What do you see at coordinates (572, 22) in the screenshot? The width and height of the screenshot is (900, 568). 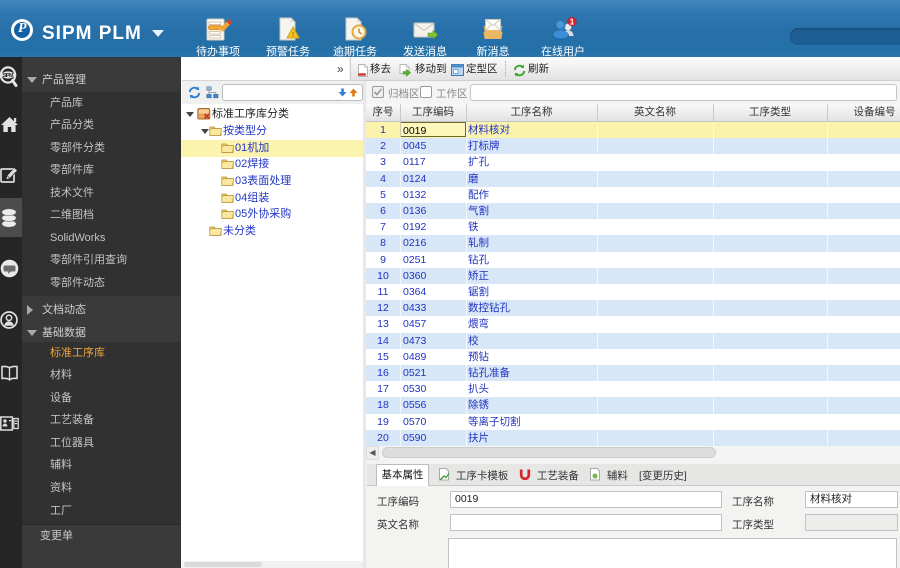 I see `svg-text: 1` at bounding box center [572, 22].